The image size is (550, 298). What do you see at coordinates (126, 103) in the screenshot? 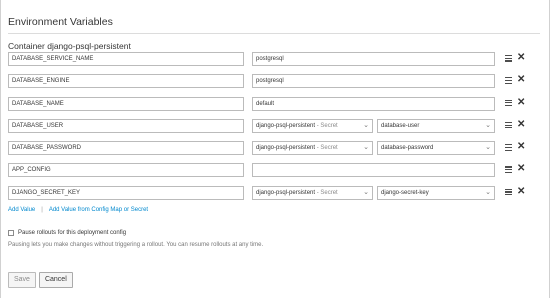
I see `env-name-input: DATABASE_NAME` at bounding box center [126, 103].